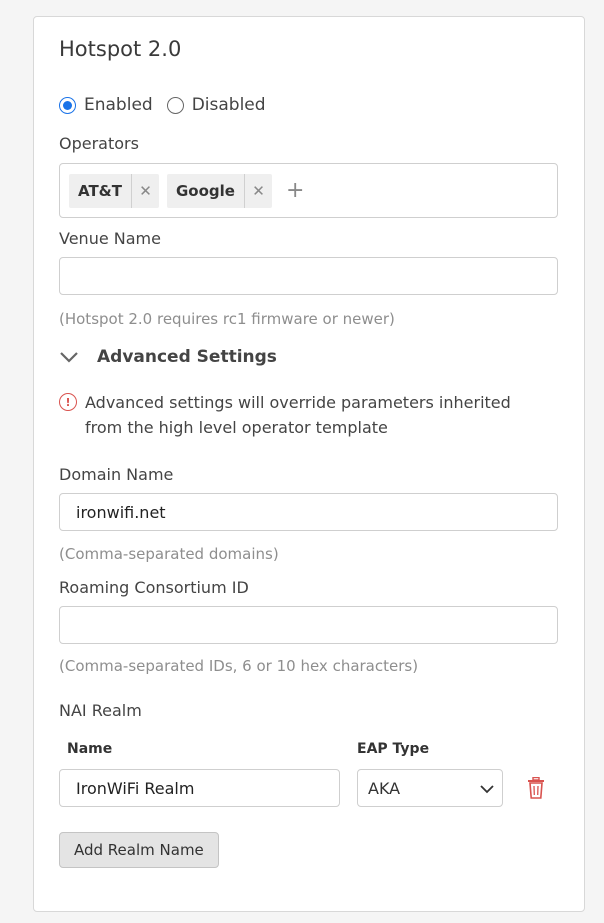 Image resolution: width=604 pixels, height=923 pixels. Describe the element at coordinates (236, 427) in the screenshot. I see `warning-line: from the high level operator template` at that location.